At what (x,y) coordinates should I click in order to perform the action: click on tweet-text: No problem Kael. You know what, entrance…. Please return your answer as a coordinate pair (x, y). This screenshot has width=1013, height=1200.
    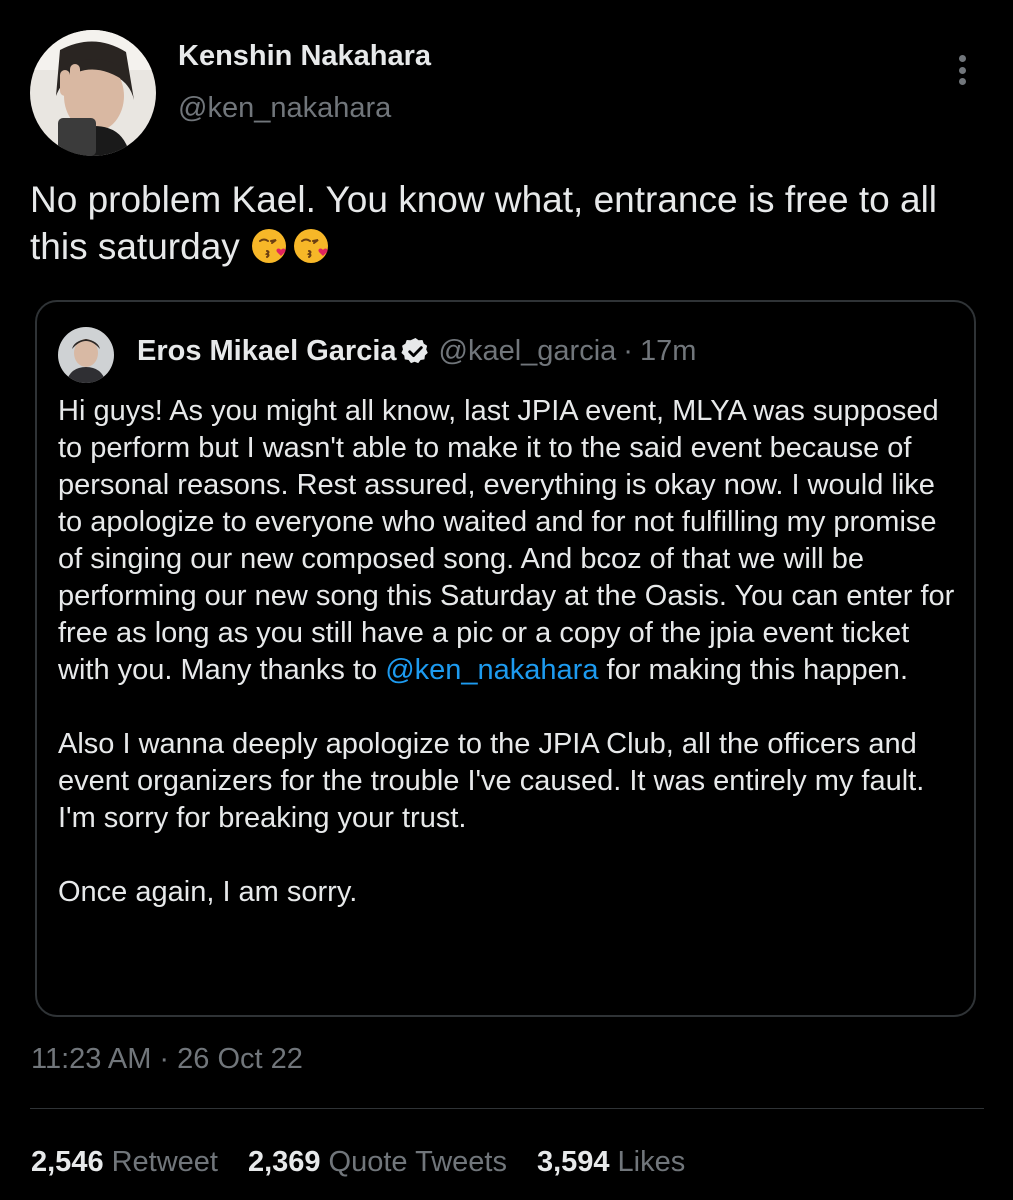
    Looking at the image, I should click on (505, 223).